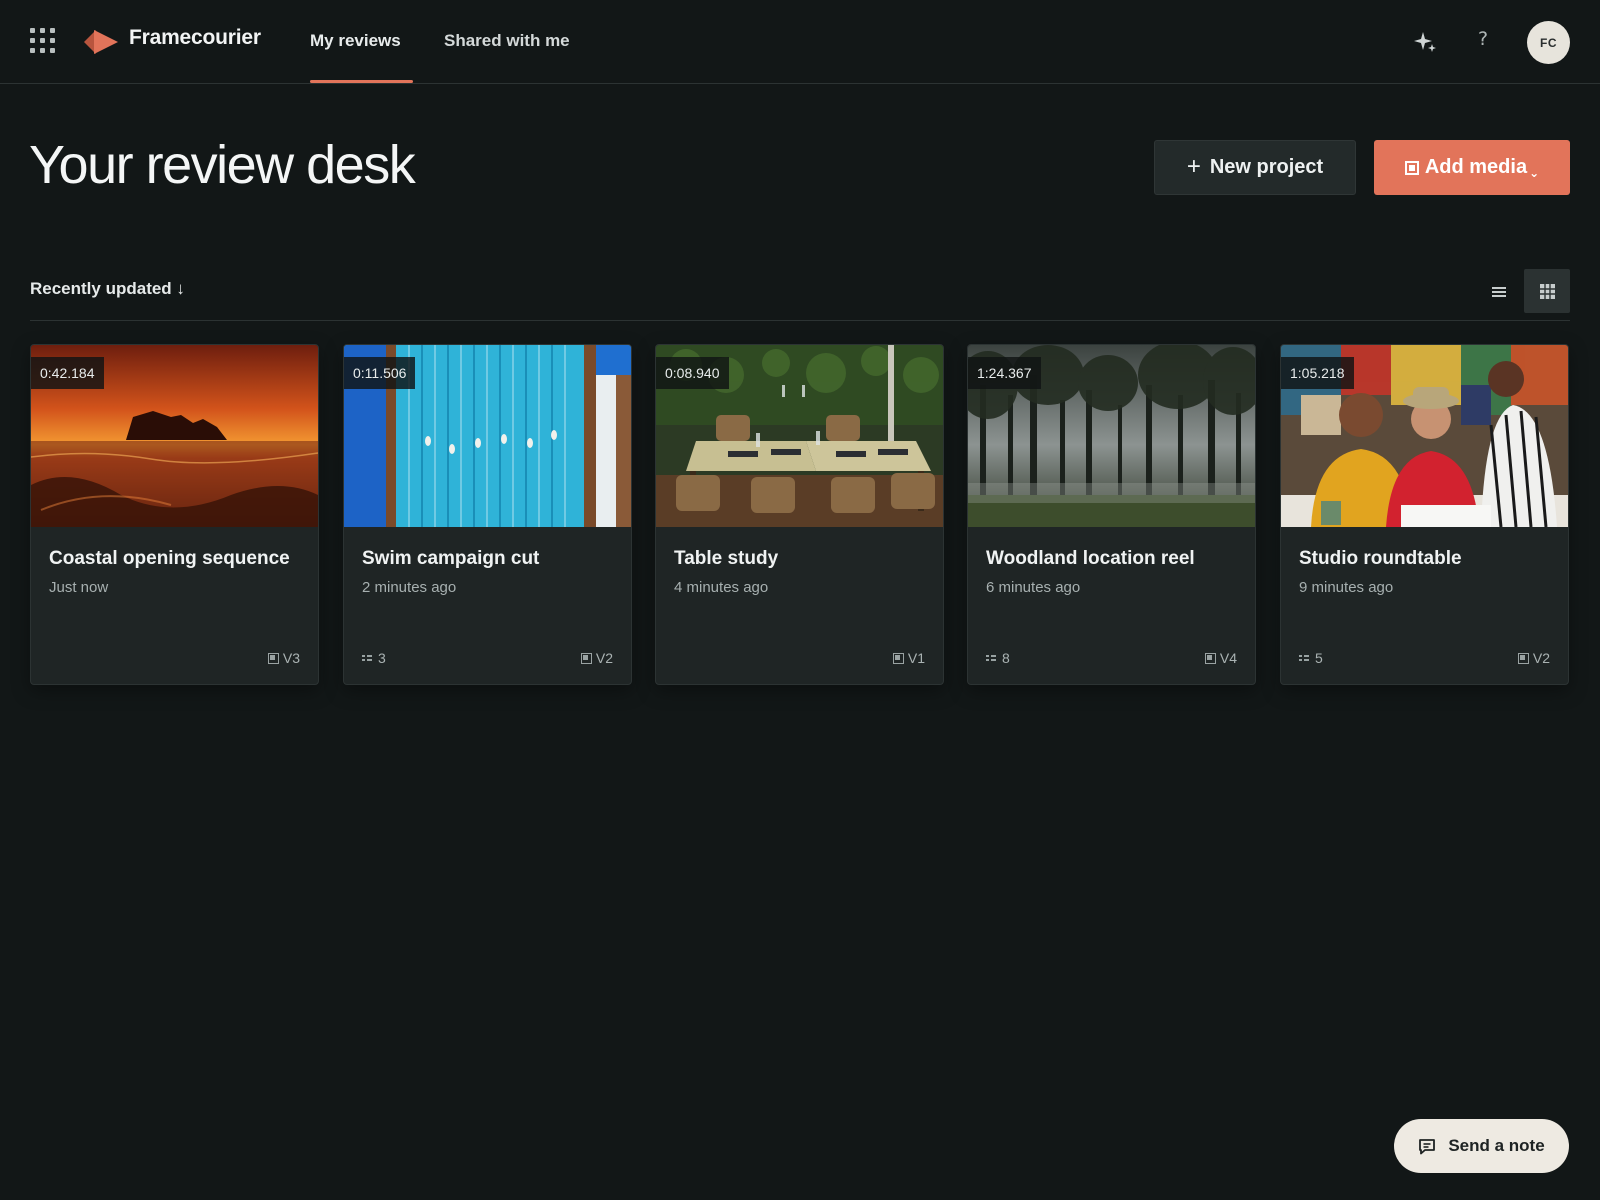 The height and width of the screenshot is (1200, 1600). Describe the element at coordinates (174, 436) in the screenshot. I see `thumbnail-sunset-coast: 0:42.184` at that location.